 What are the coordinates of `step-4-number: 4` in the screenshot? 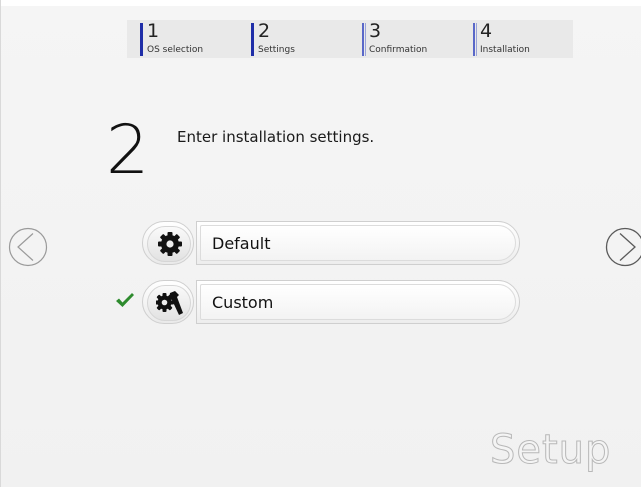 It's located at (486, 31).